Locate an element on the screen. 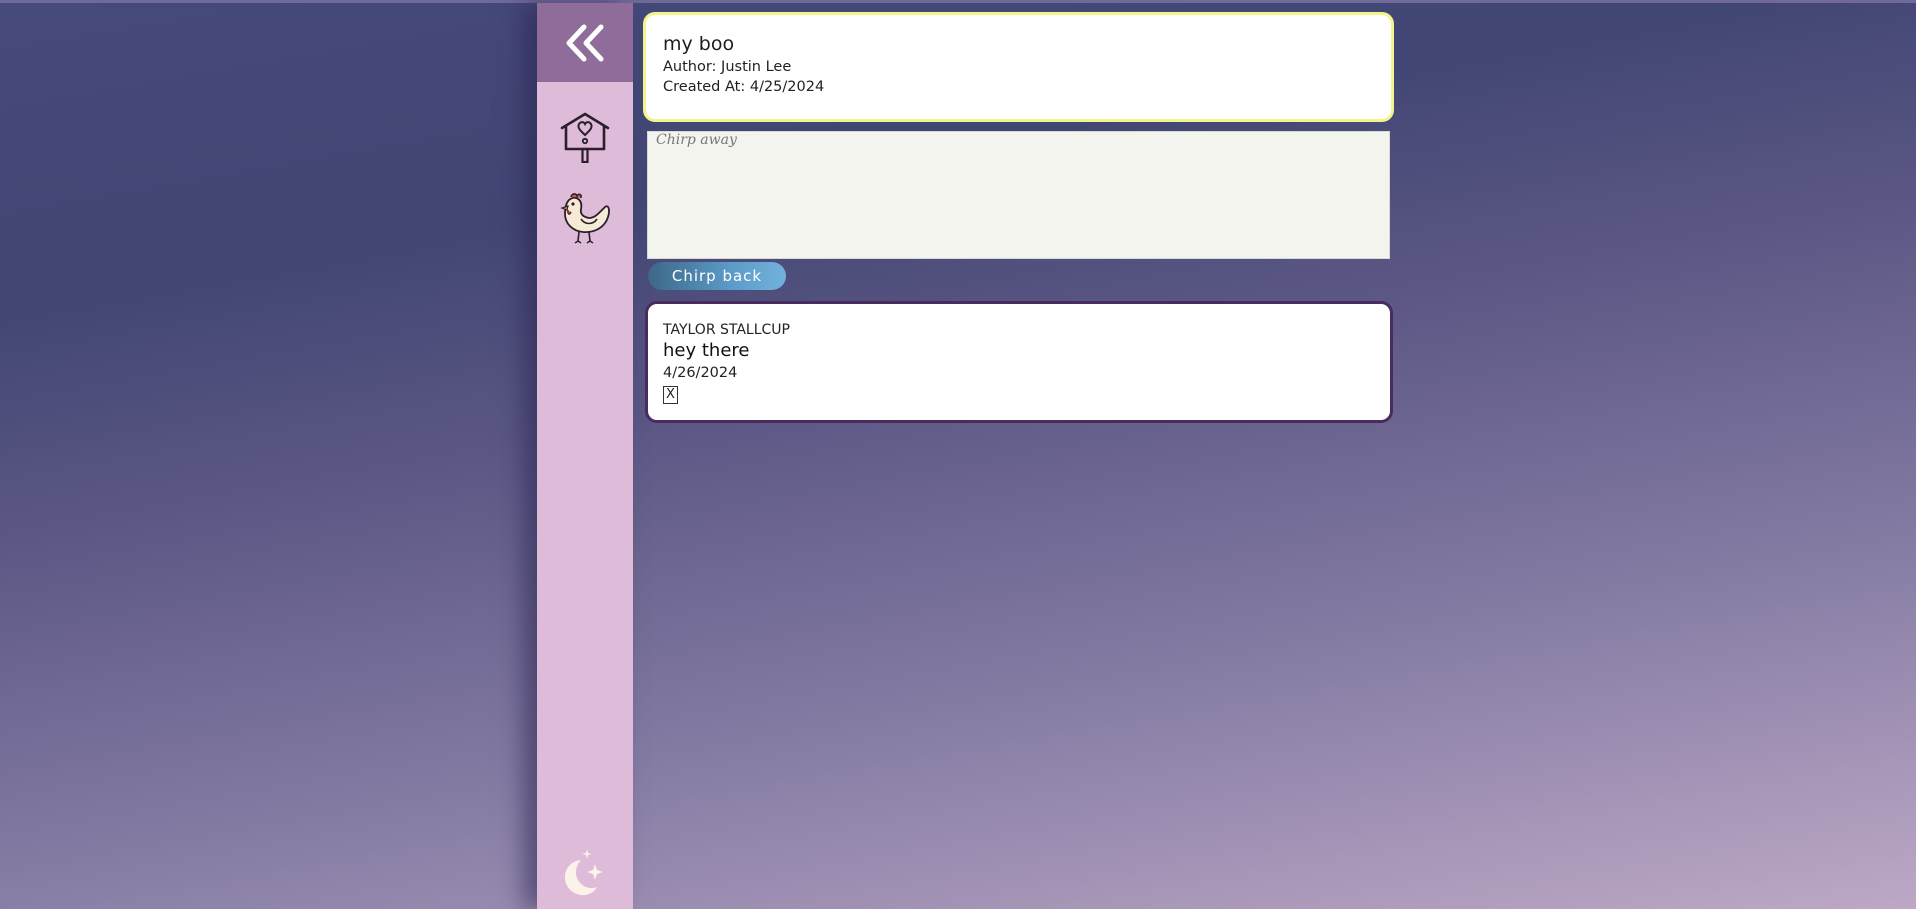 Image resolution: width=1916 pixels, height=909 pixels. top-border is located at coordinates (958, 1).